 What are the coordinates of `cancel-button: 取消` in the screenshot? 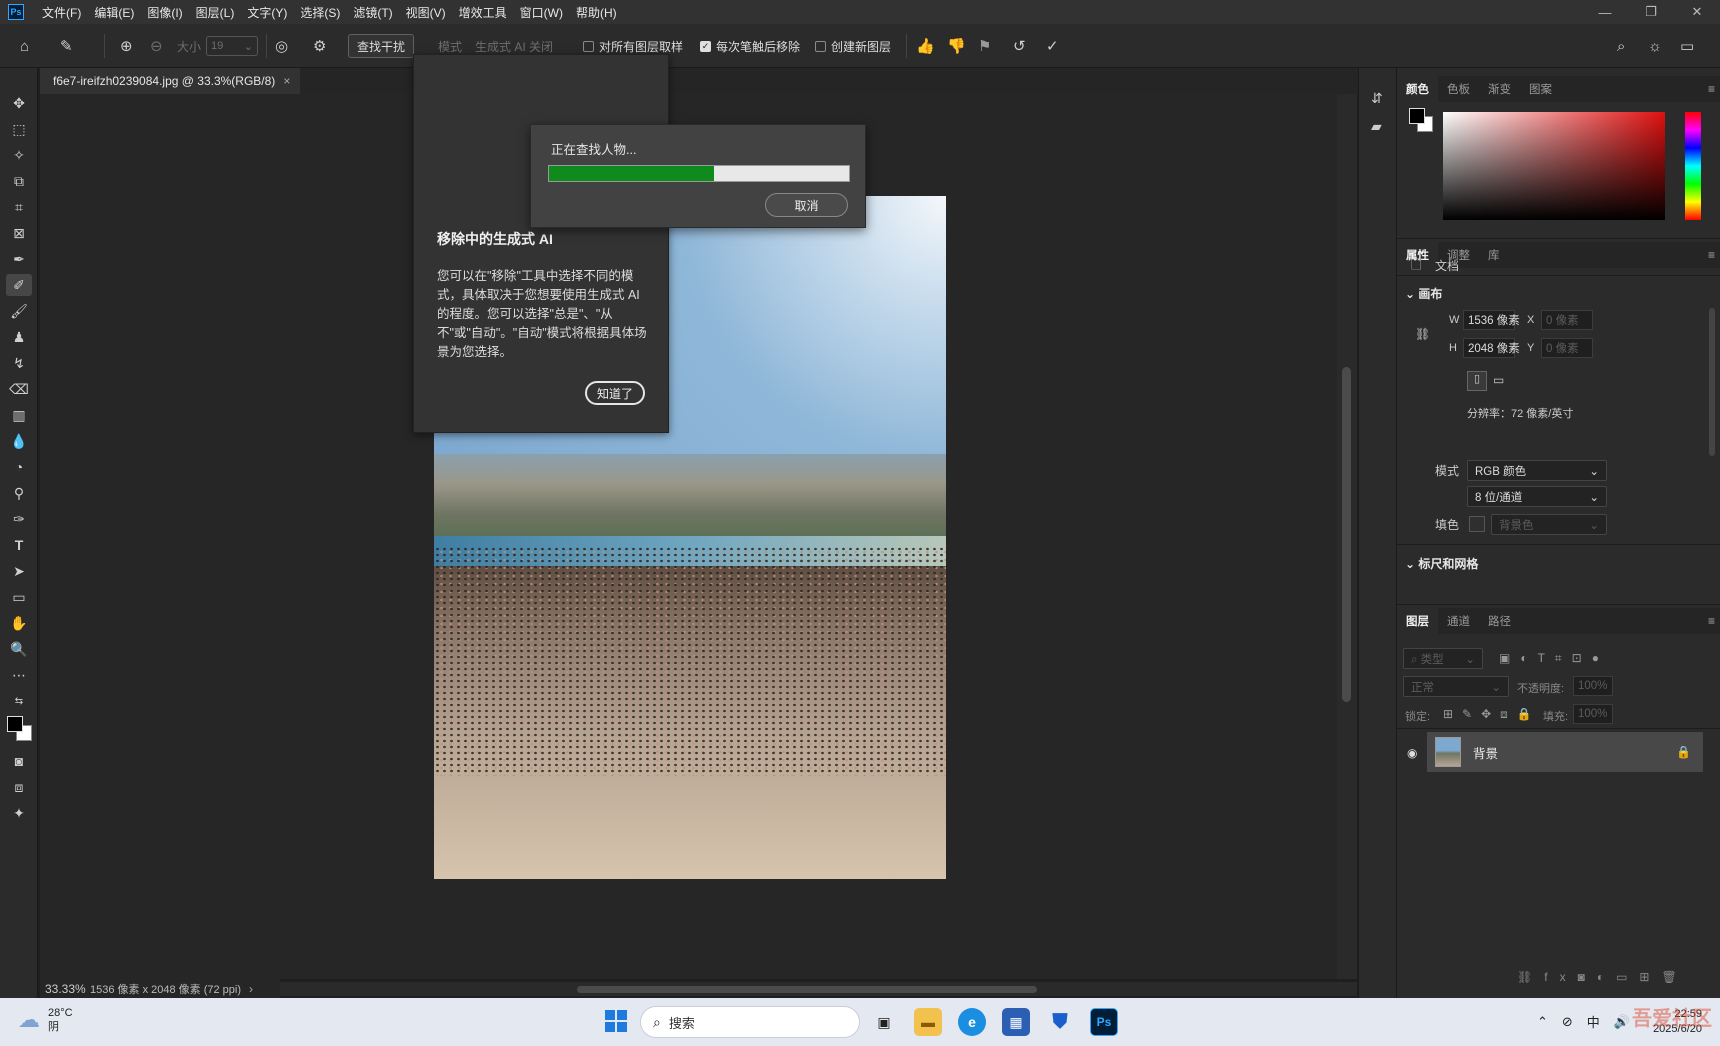 It's located at (806, 205).